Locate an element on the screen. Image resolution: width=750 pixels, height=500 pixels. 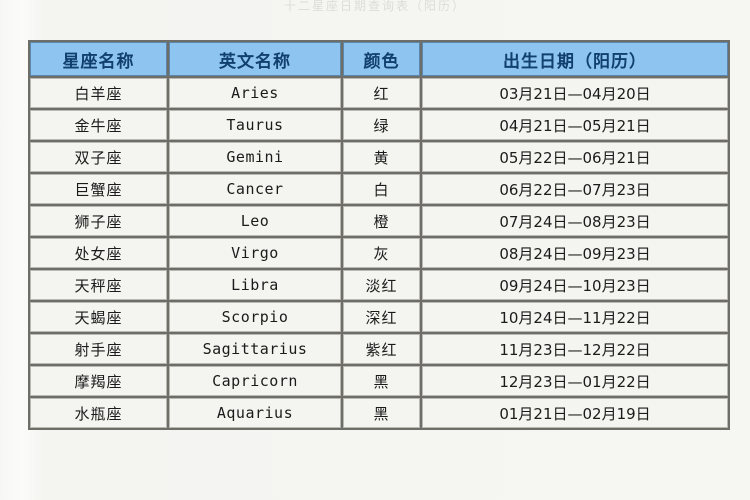
table-row: 处女座 Virgo 灰 08月24日—09月23日 is located at coordinates (379, 253).